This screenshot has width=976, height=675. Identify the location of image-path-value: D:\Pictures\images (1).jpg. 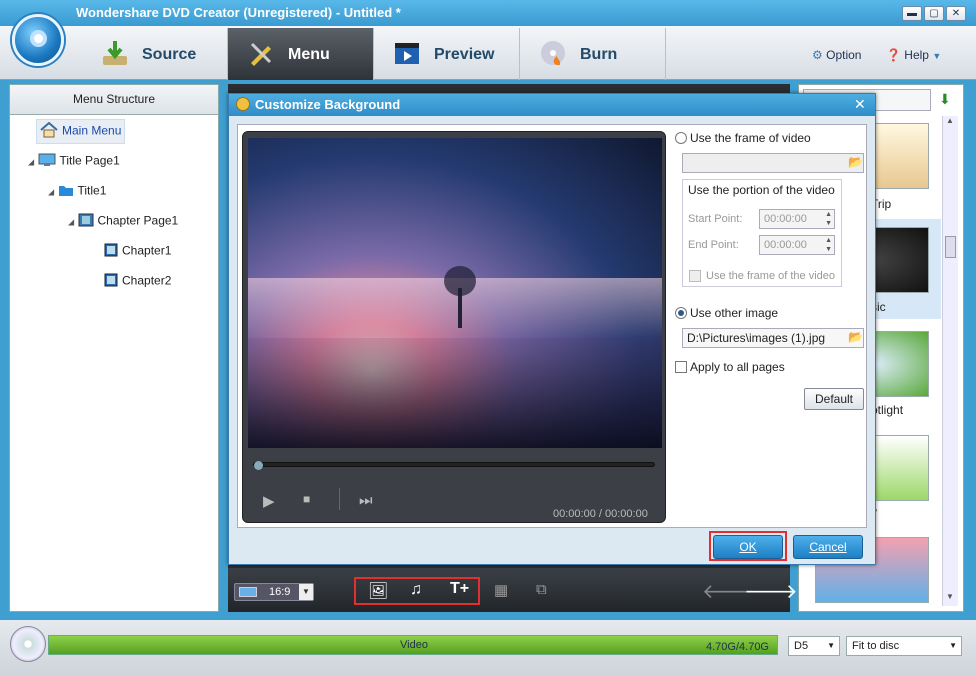
(756, 338).